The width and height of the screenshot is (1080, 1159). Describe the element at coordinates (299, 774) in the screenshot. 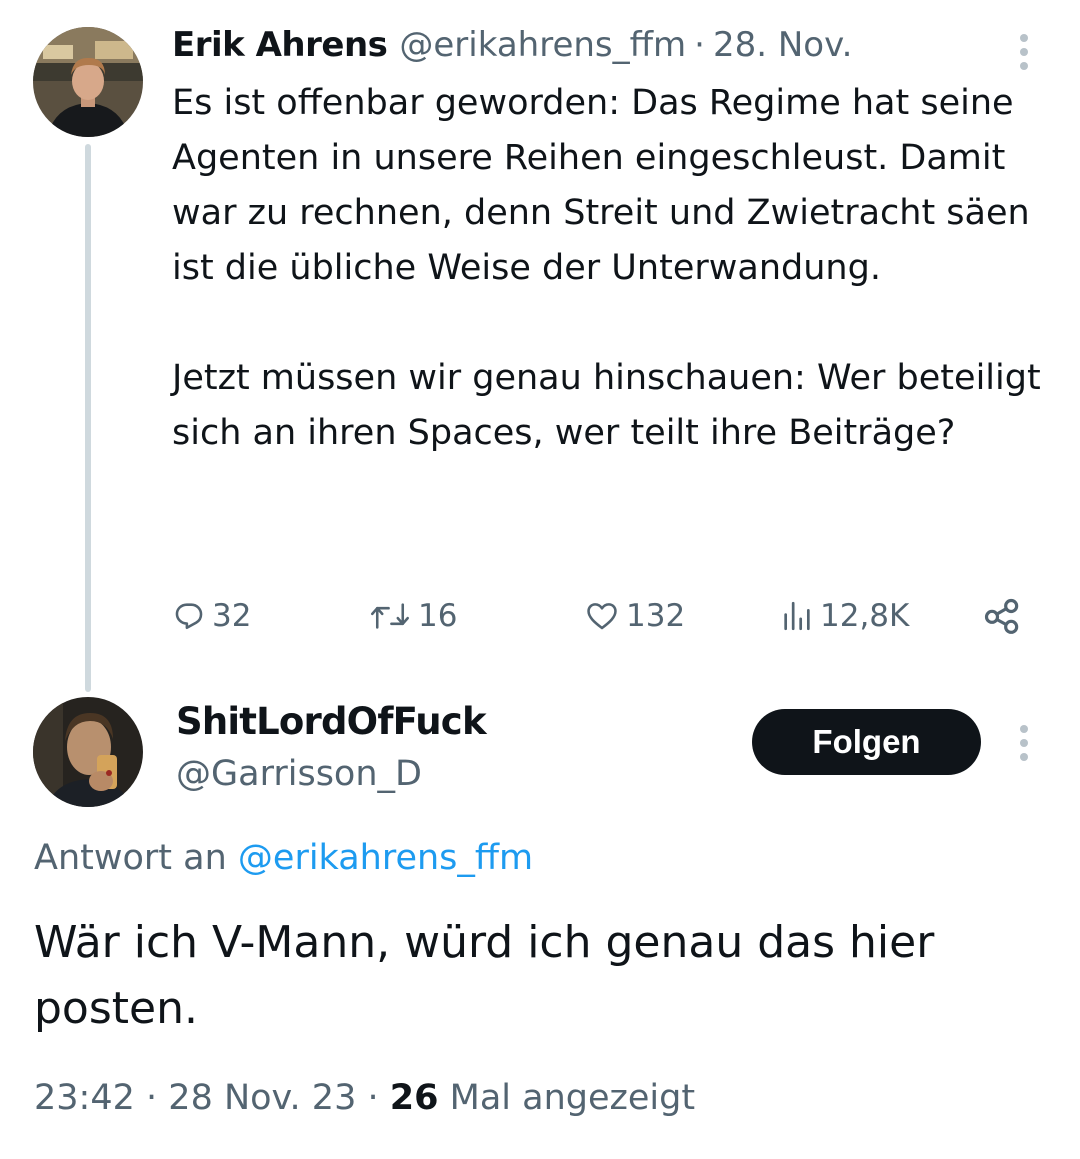

I see `author-handle: @Garrisson_D` at that location.